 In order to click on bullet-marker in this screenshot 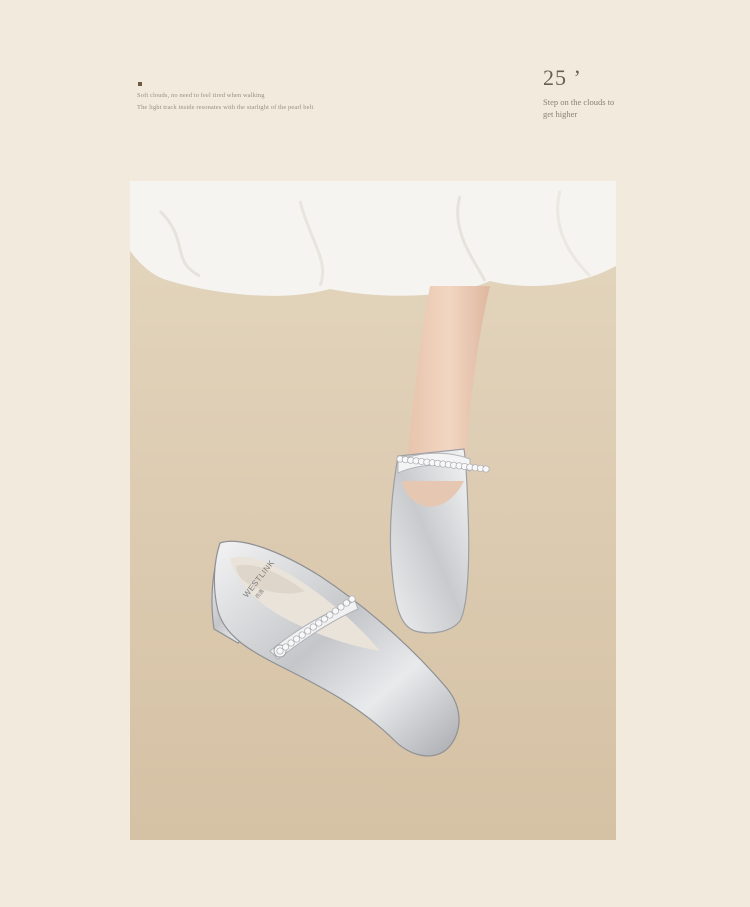, I will do `click(140, 84)`.